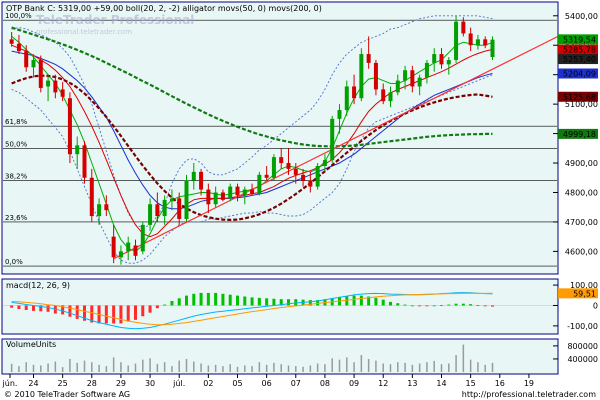 This screenshot has width=600, height=400. Describe the element at coordinates (280, 356) in the screenshot. I see `volume-panel` at that location.